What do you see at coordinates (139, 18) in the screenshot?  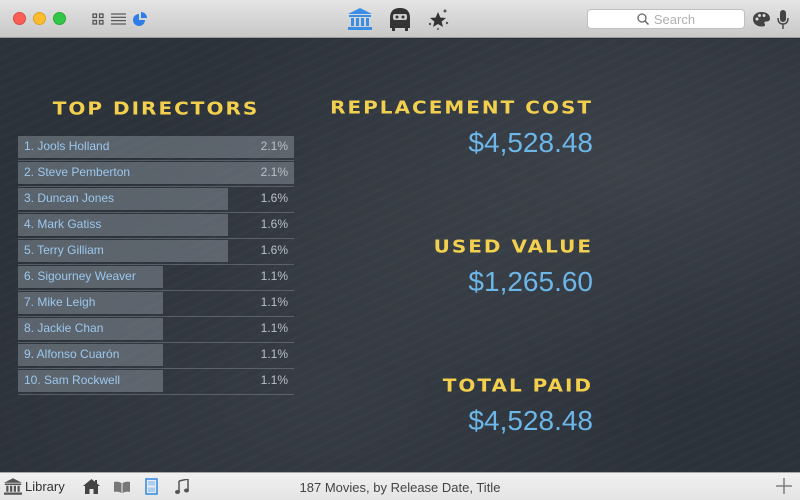 I see `pie-chart-icon` at bounding box center [139, 18].